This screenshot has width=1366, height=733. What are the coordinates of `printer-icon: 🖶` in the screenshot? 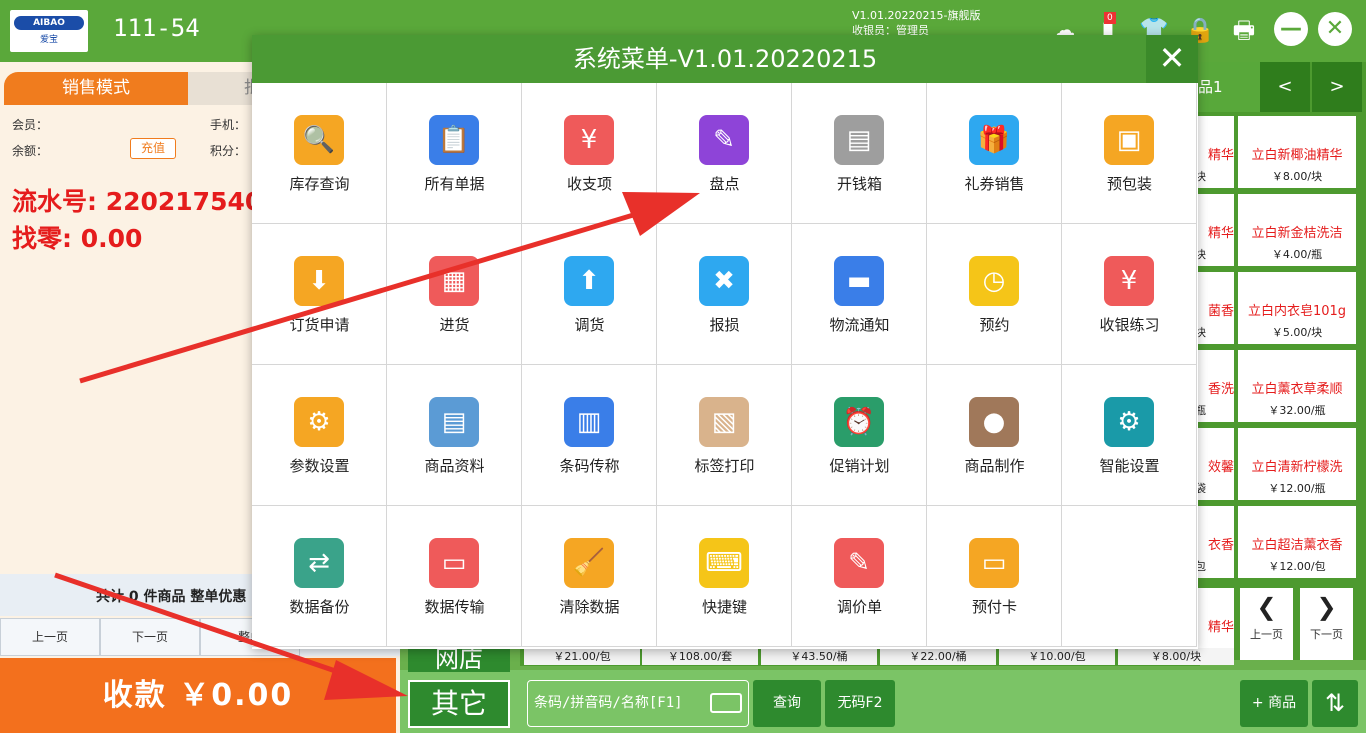 It's located at (1244, 30).